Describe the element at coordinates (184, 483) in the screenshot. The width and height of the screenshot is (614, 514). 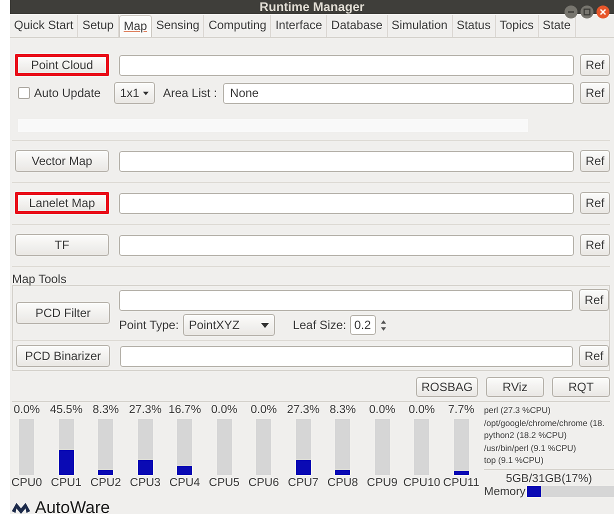
I see `cpu-label: CPU4` at that location.